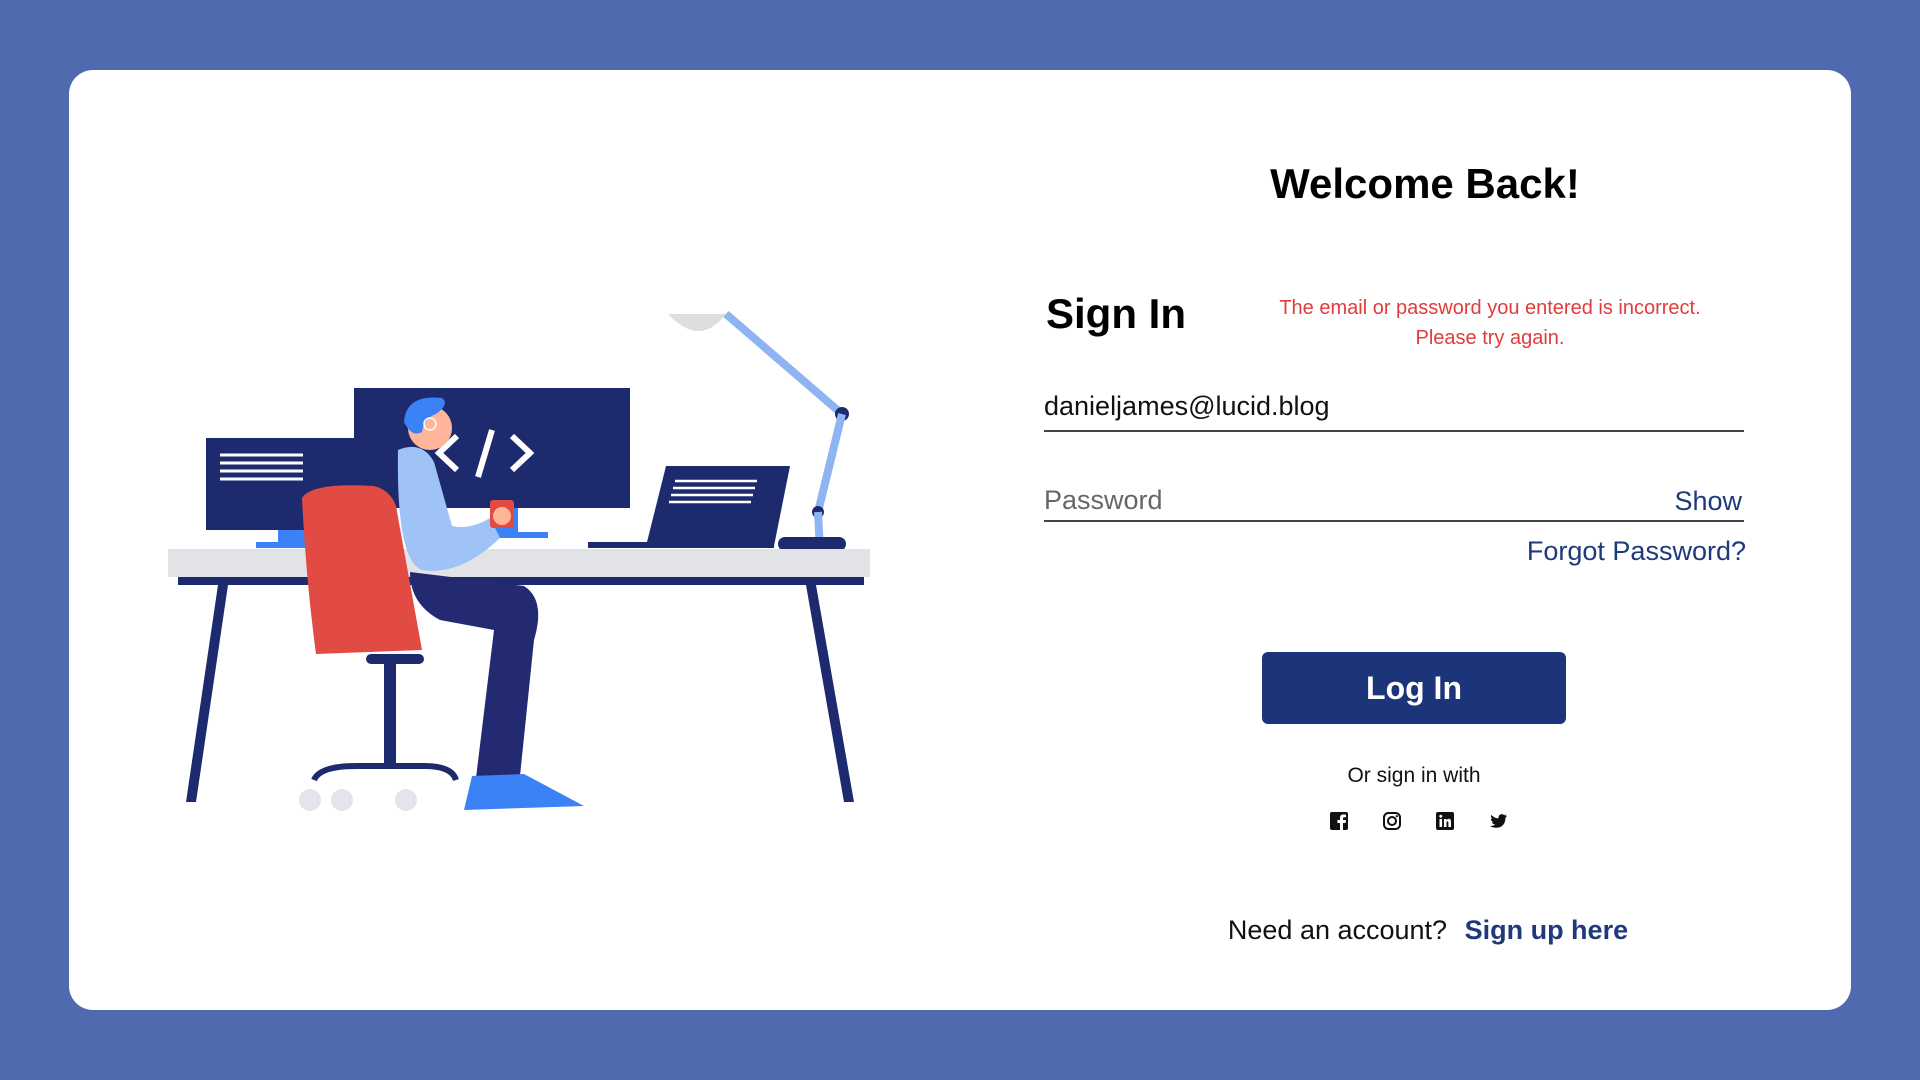  I want to click on sign-up-row: Need an account? Sign up here, so click(1428, 930).